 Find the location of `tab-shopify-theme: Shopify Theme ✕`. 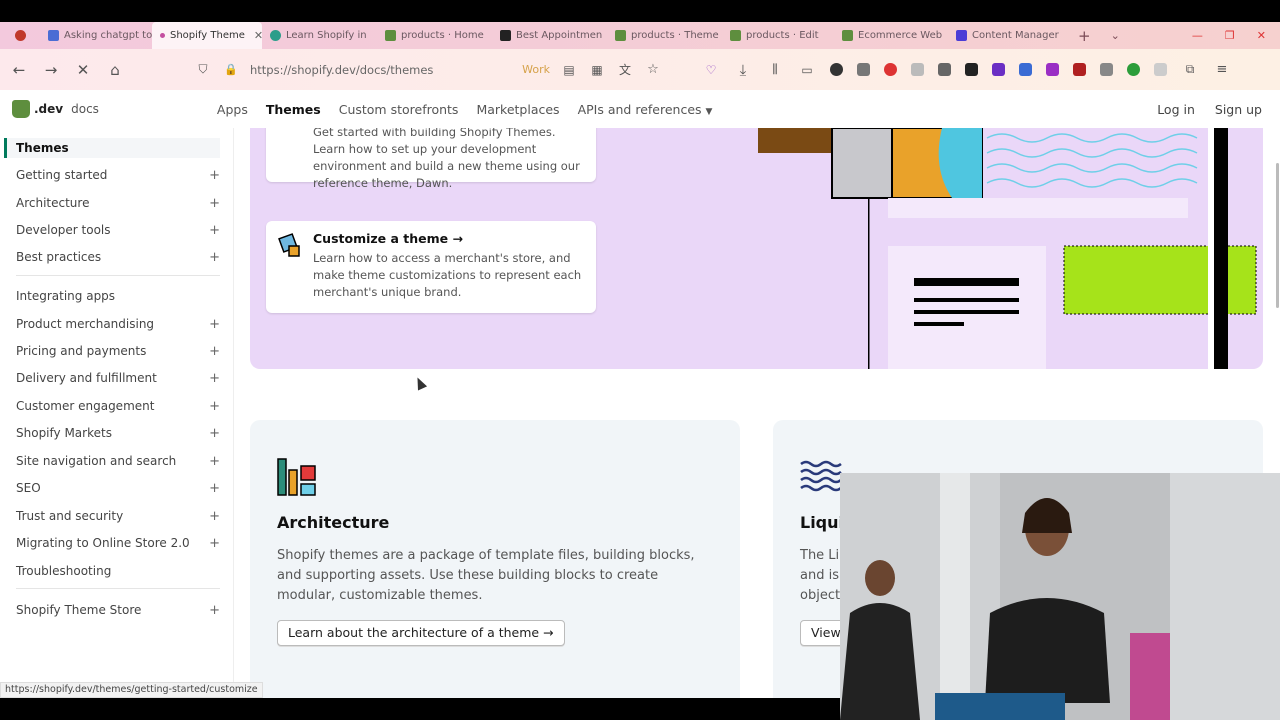

tab-shopify-theme: Shopify Theme ✕ is located at coordinates (207, 35).